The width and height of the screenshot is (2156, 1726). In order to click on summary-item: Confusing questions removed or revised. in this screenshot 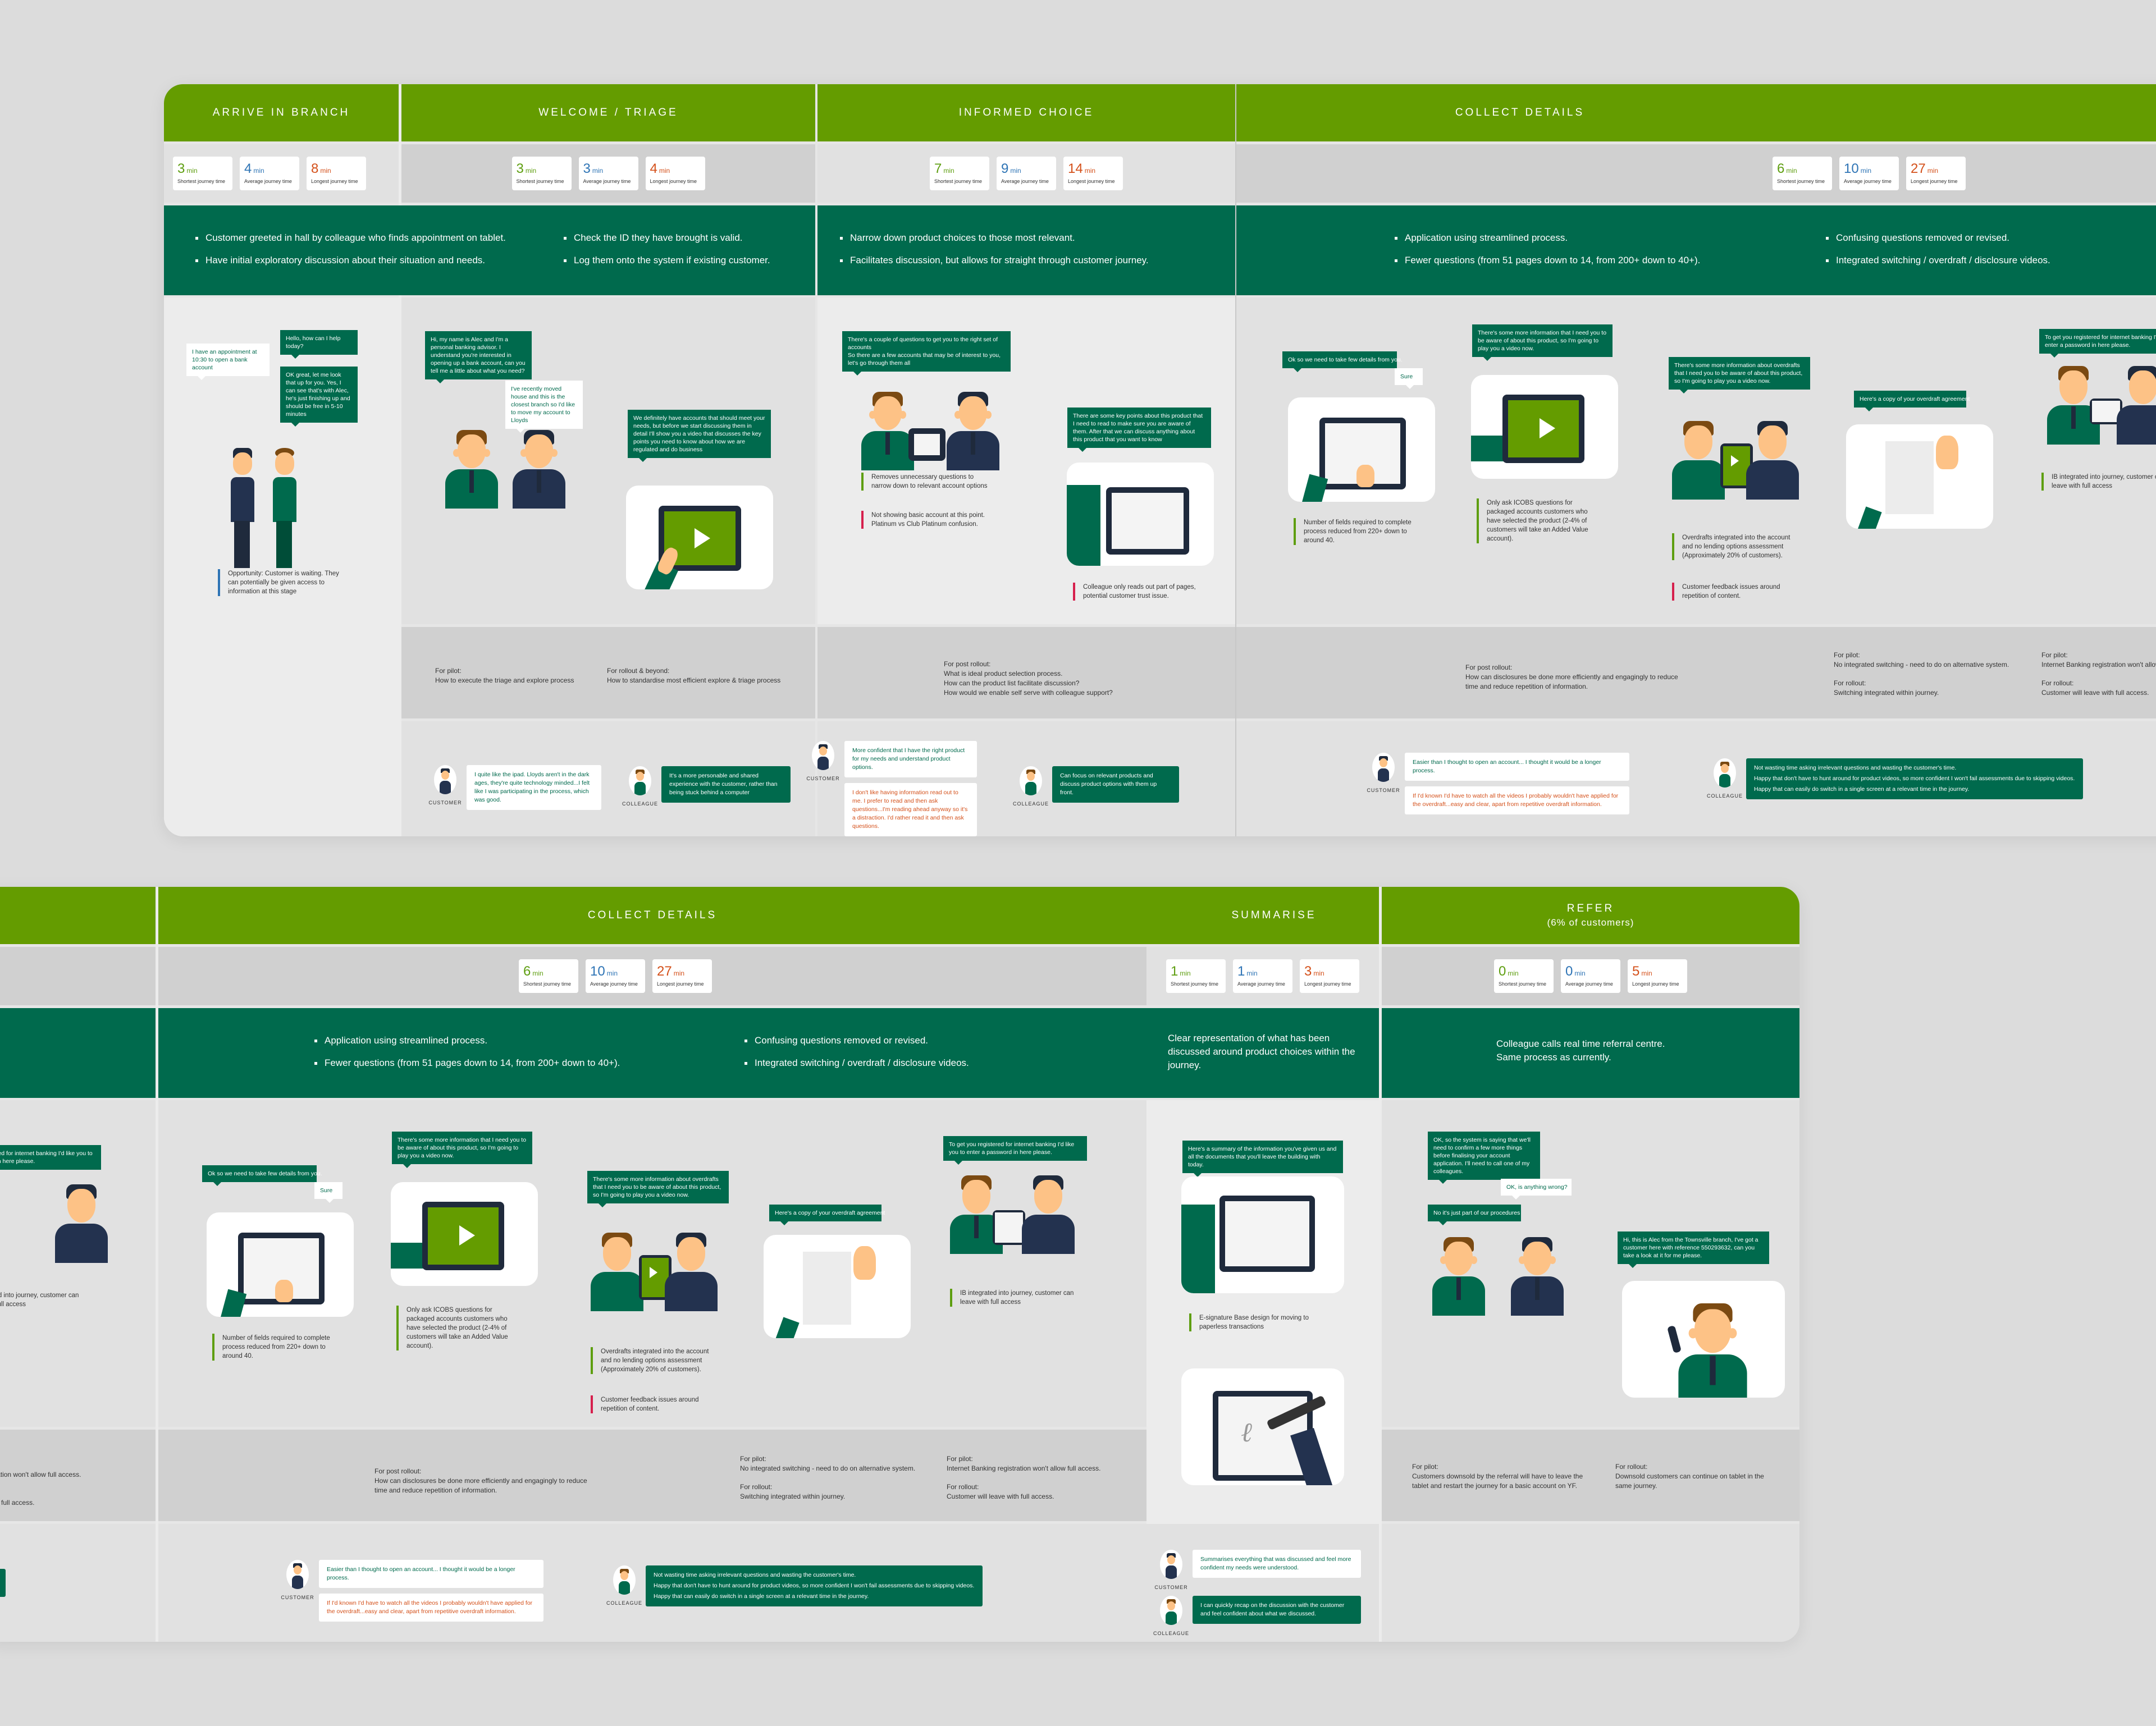, I will do `click(1938, 238)`.